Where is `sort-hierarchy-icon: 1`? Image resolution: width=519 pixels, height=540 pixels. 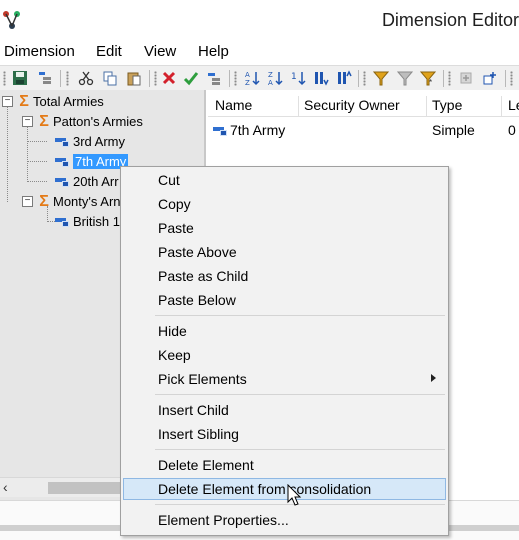
sort-hierarchy-icon: 1 is located at coordinates (298, 78).